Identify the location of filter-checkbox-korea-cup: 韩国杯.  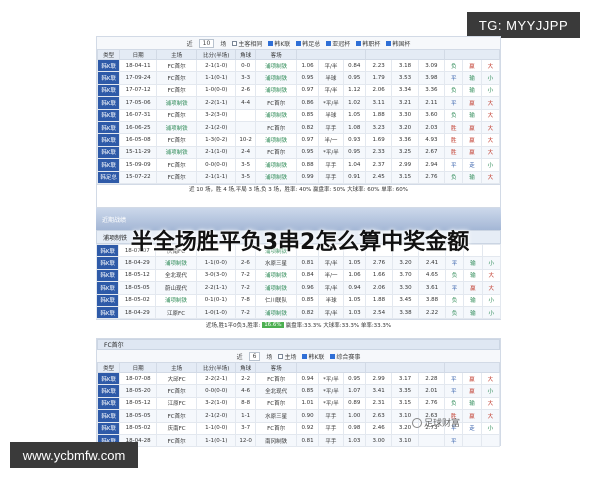
(398, 43).